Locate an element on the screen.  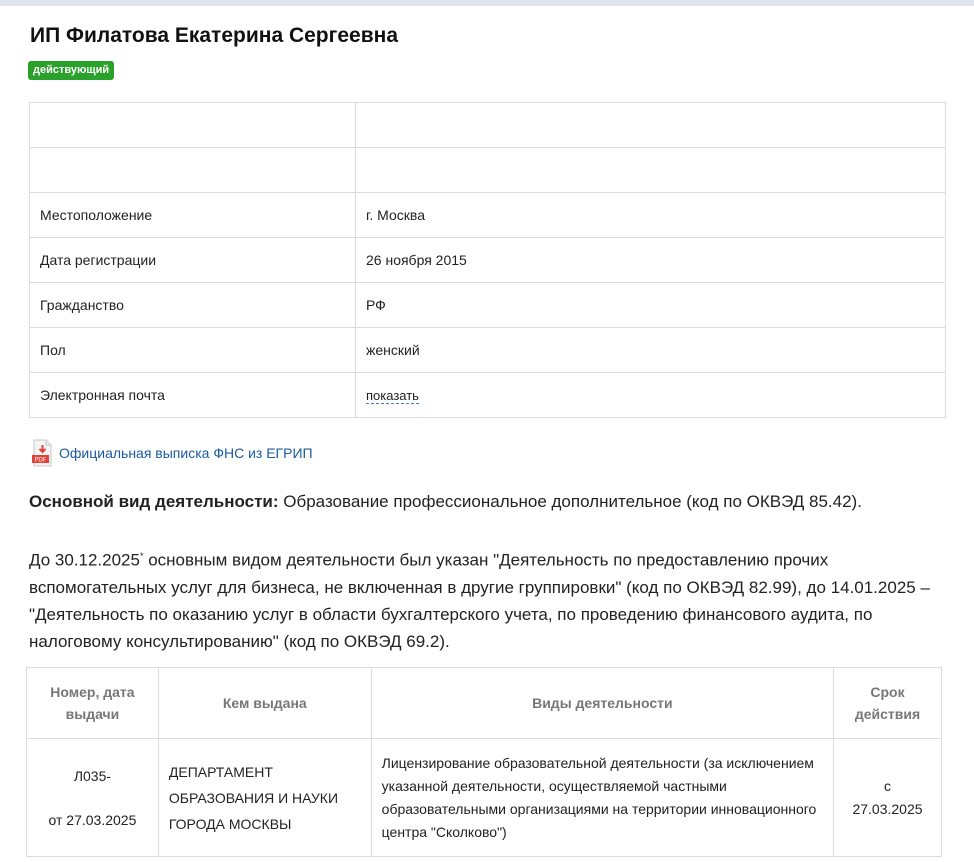
pdf-extract-link: Официальная выписка ФНС из ЕГРИП is located at coordinates (186, 453).